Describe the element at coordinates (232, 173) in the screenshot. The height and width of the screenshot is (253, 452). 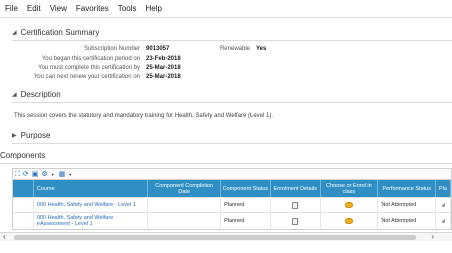
I see `components-toolbar: ⛶ ⟳ ▣ ⚙ ▼ ▦ ▼` at that location.